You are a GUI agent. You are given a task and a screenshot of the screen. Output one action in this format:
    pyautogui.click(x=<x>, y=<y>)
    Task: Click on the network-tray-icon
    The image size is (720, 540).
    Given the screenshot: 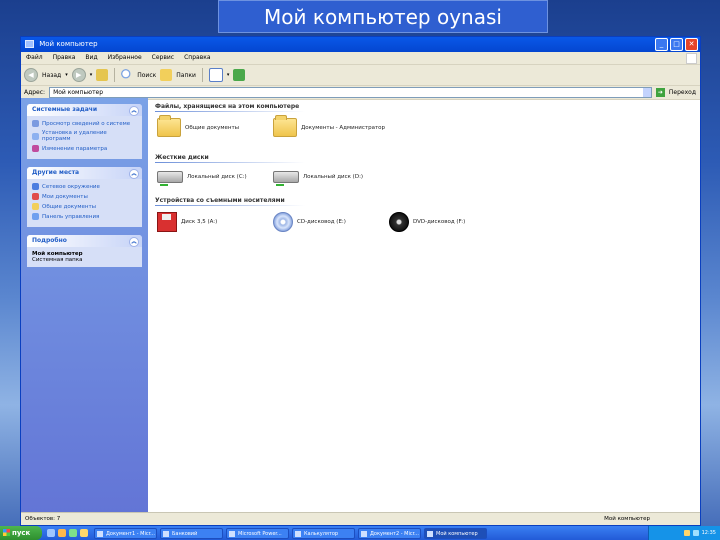 What is the action you would take?
    pyautogui.click(x=695, y=533)
    